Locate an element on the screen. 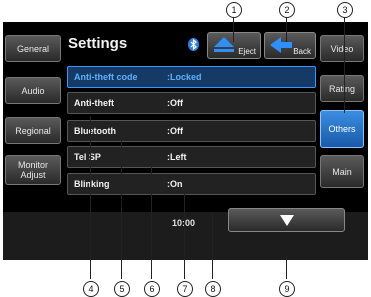 Image resolution: width=371 pixels, height=297 pixels. tab-video: Video is located at coordinates (342, 48).